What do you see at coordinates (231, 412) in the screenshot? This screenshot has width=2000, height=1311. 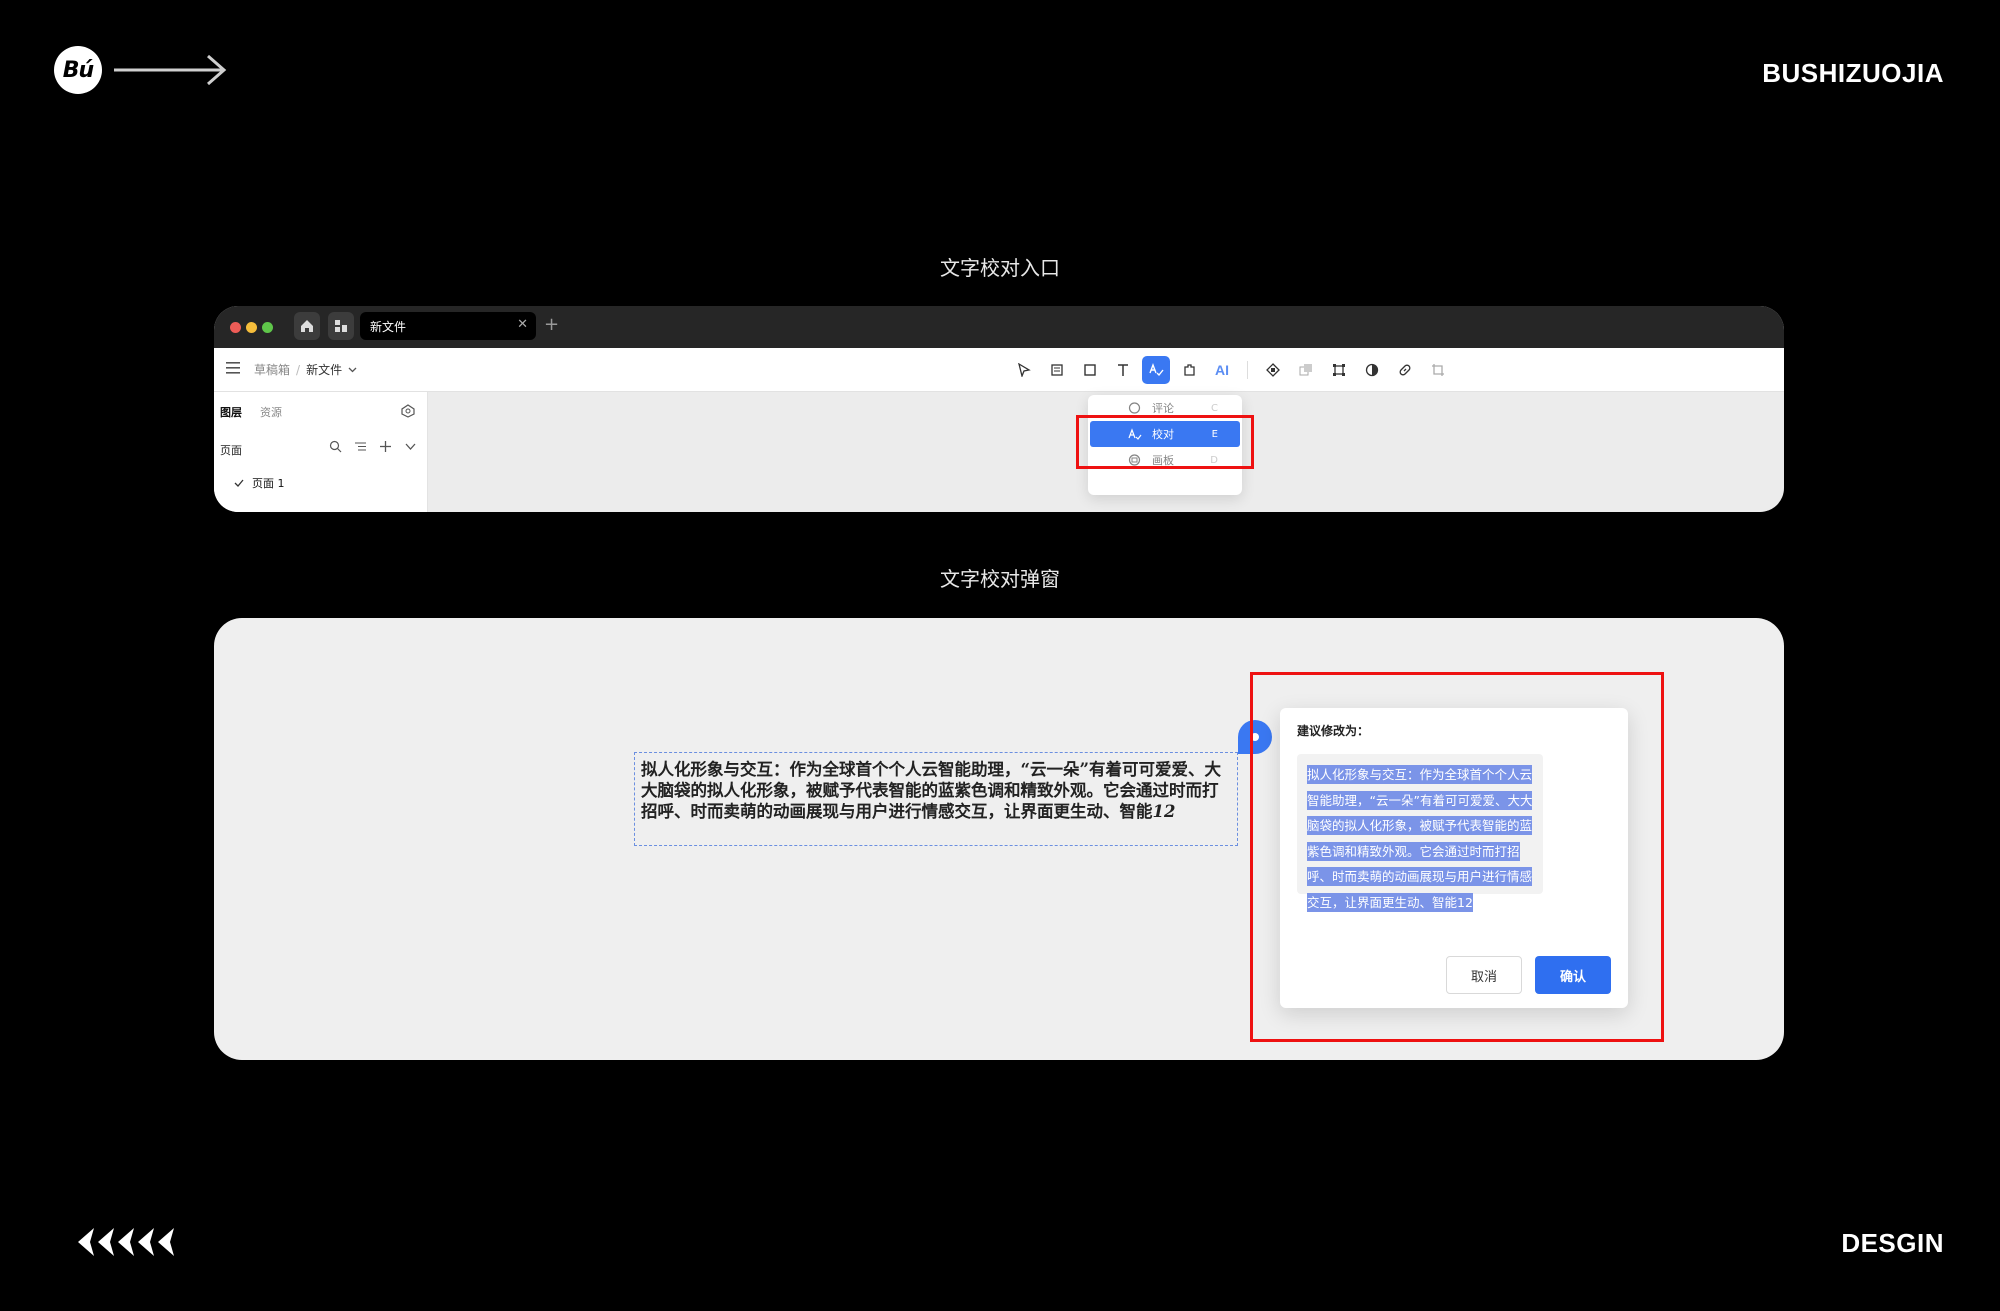 I see `tab-layers: 图层` at bounding box center [231, 412].